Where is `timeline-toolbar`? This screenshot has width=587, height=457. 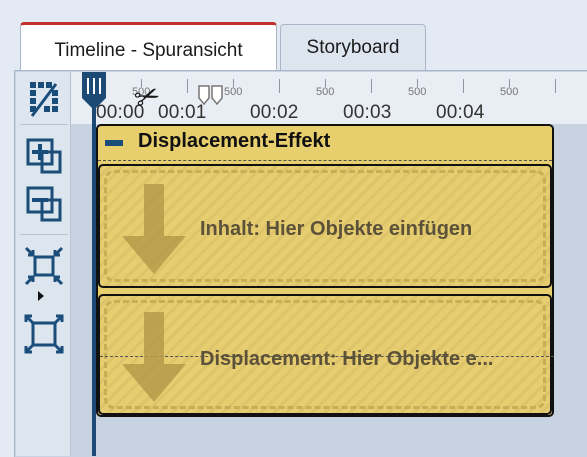
timeline-toolbar is located at coordinates (43, 264).